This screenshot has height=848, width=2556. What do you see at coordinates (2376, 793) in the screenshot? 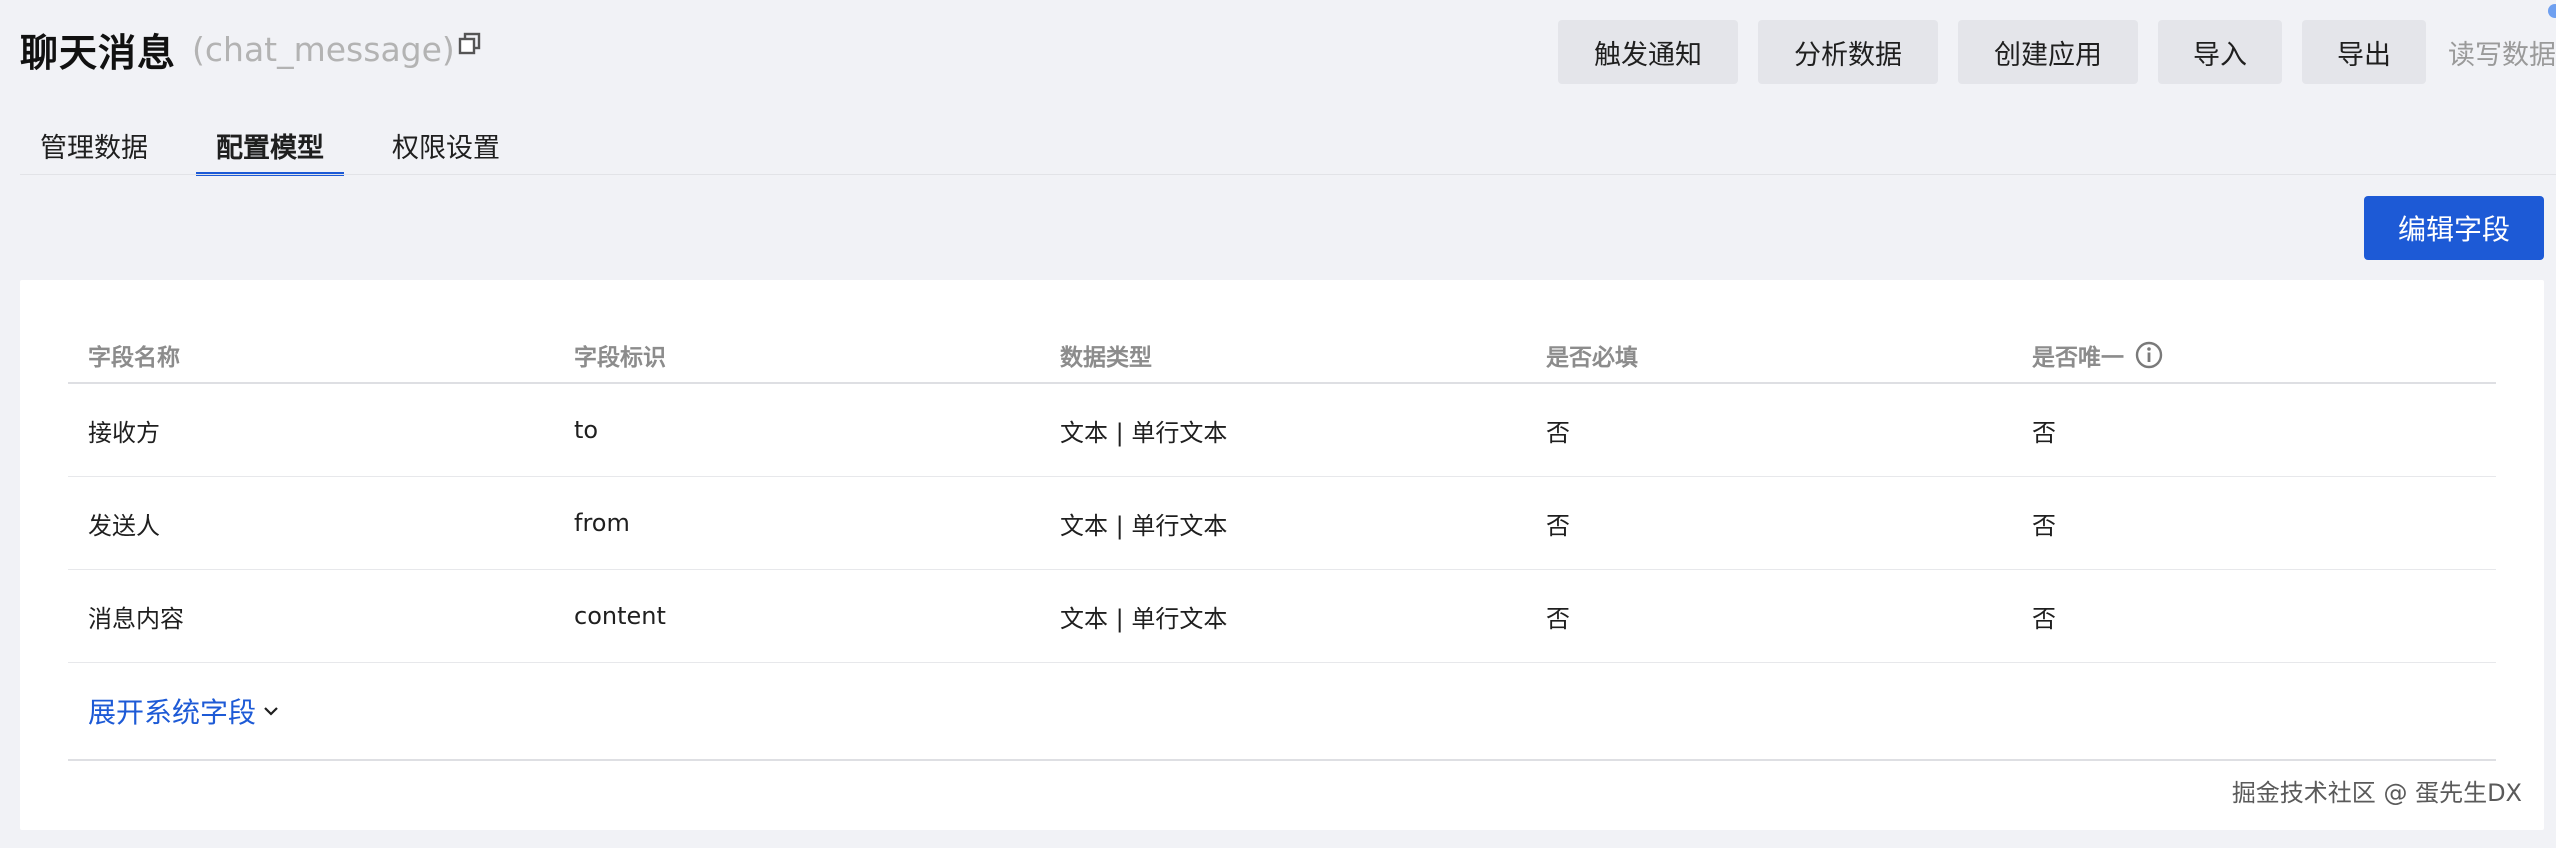
I see `watermark: 掘金技术社区 @ 蛋先生DX` at bounding box center [2376, 793].